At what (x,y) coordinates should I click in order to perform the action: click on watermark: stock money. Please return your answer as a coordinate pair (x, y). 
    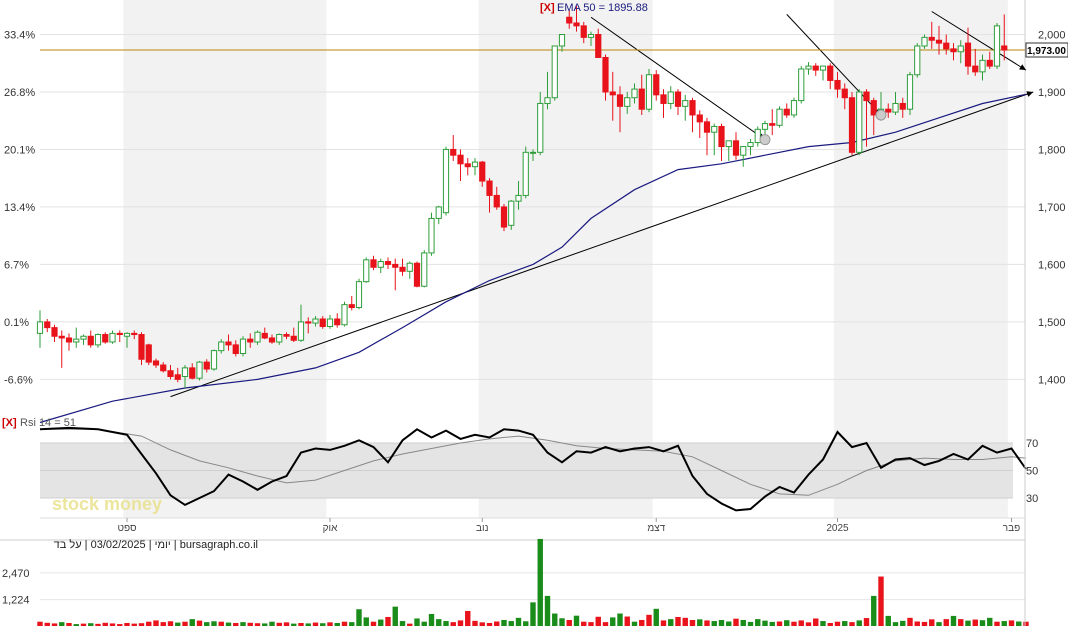
    Looking at the image, I should click on (107, 504).